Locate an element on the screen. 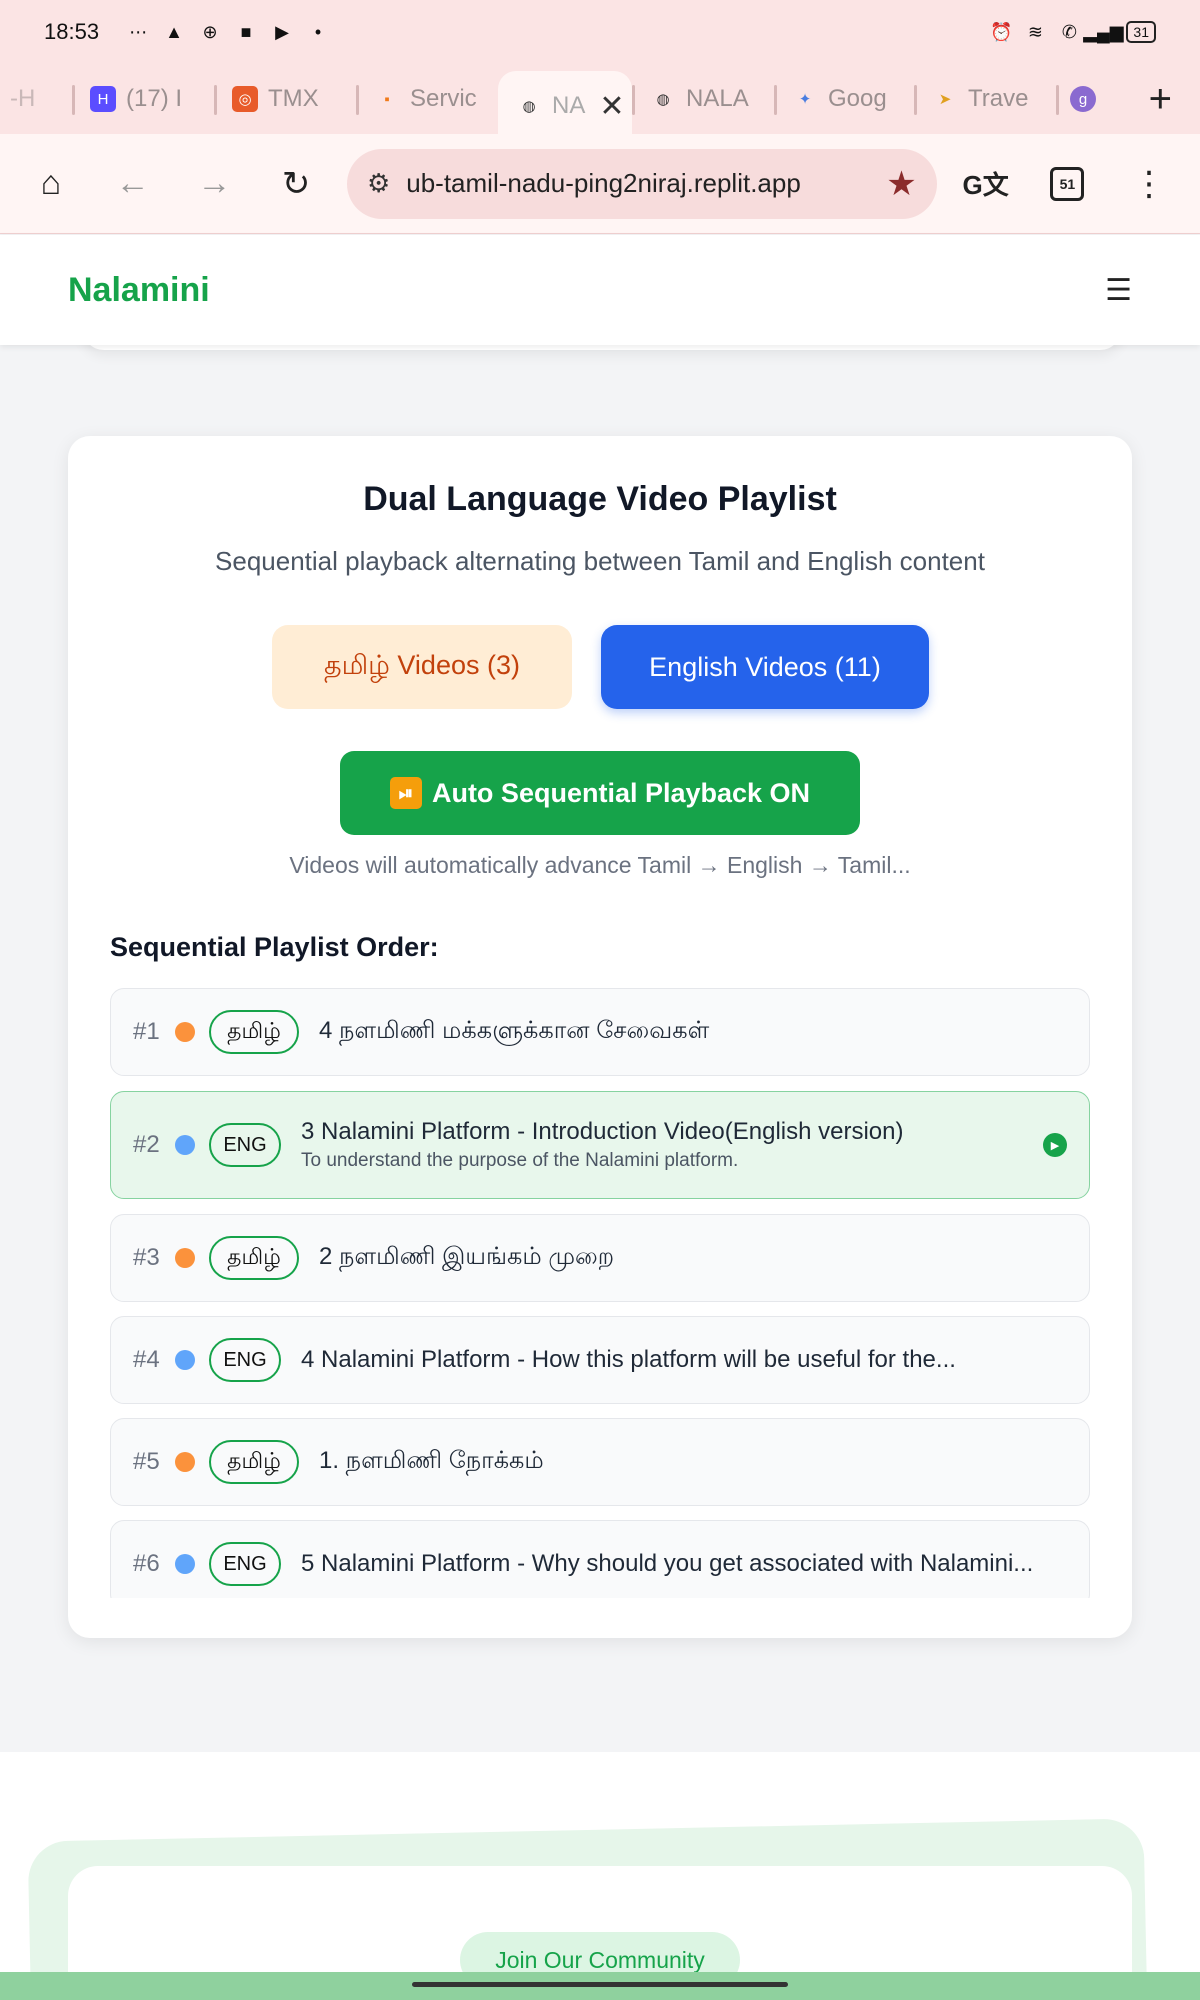 This screenshot has height=2000, width=1200. system-icons: ⏰ ≋ ✆ ▂▄▆ 31 is located at coordinates (1073, 32).